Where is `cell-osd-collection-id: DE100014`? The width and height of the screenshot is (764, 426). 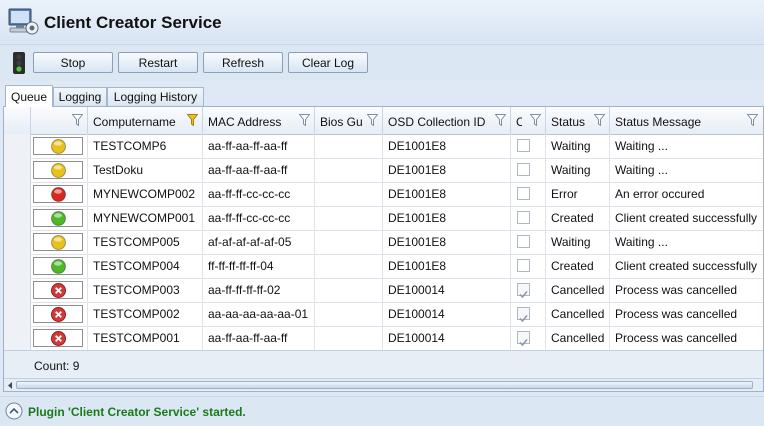 cell-osd-collection-id: DE100014 is located at coordinates (447, 338).